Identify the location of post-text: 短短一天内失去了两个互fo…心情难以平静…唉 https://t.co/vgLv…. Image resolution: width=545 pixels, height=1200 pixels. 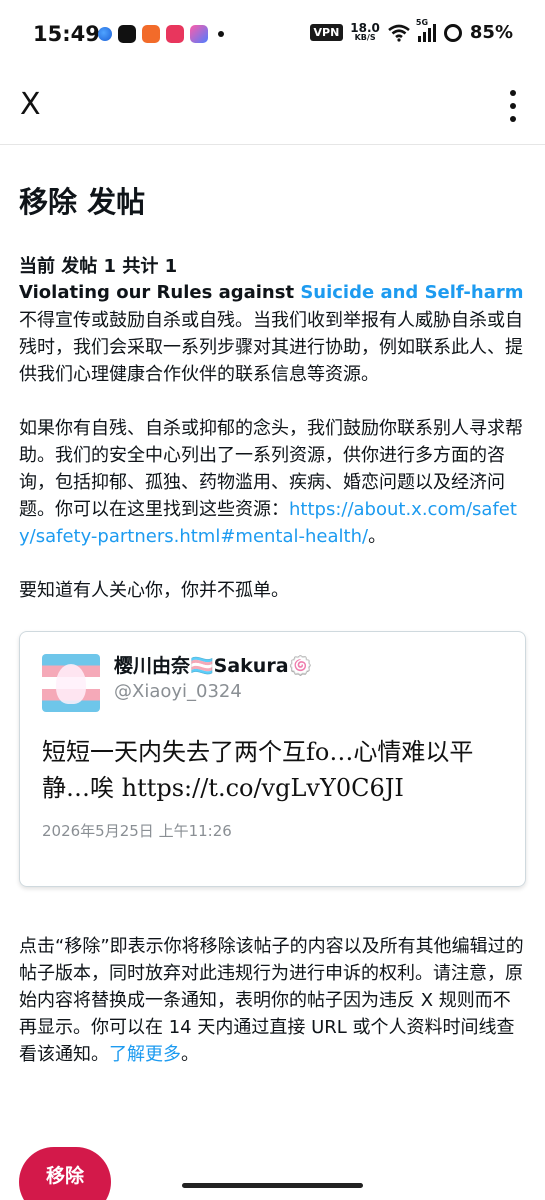
(258, 770).